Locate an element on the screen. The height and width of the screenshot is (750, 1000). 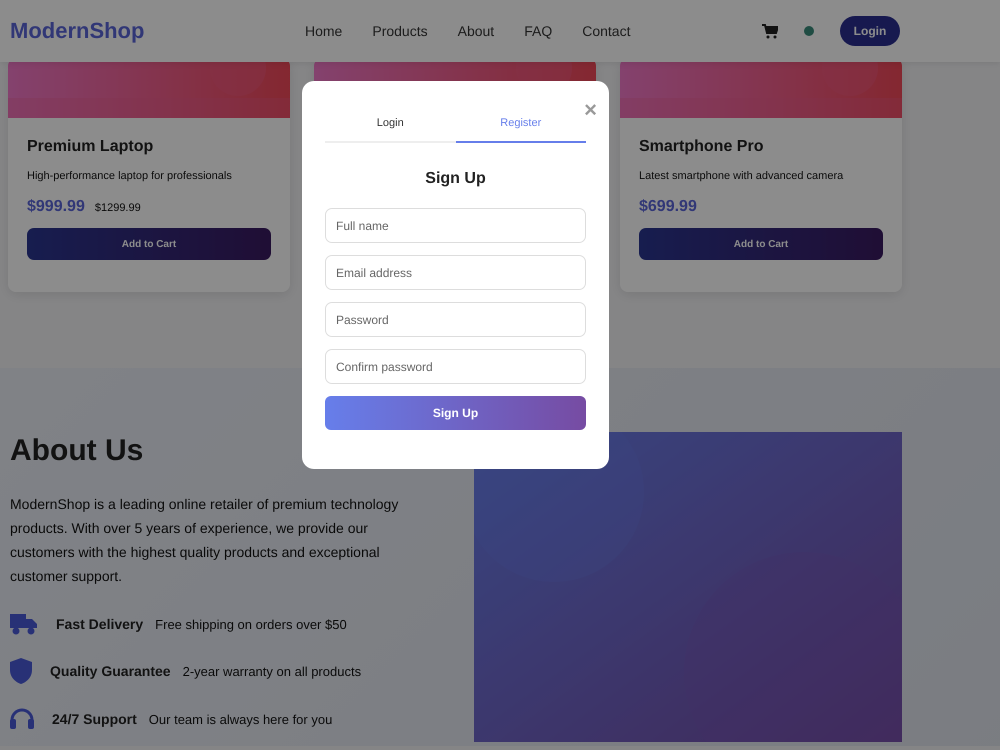
input-field: Full name is located at coordinates (455, 225).